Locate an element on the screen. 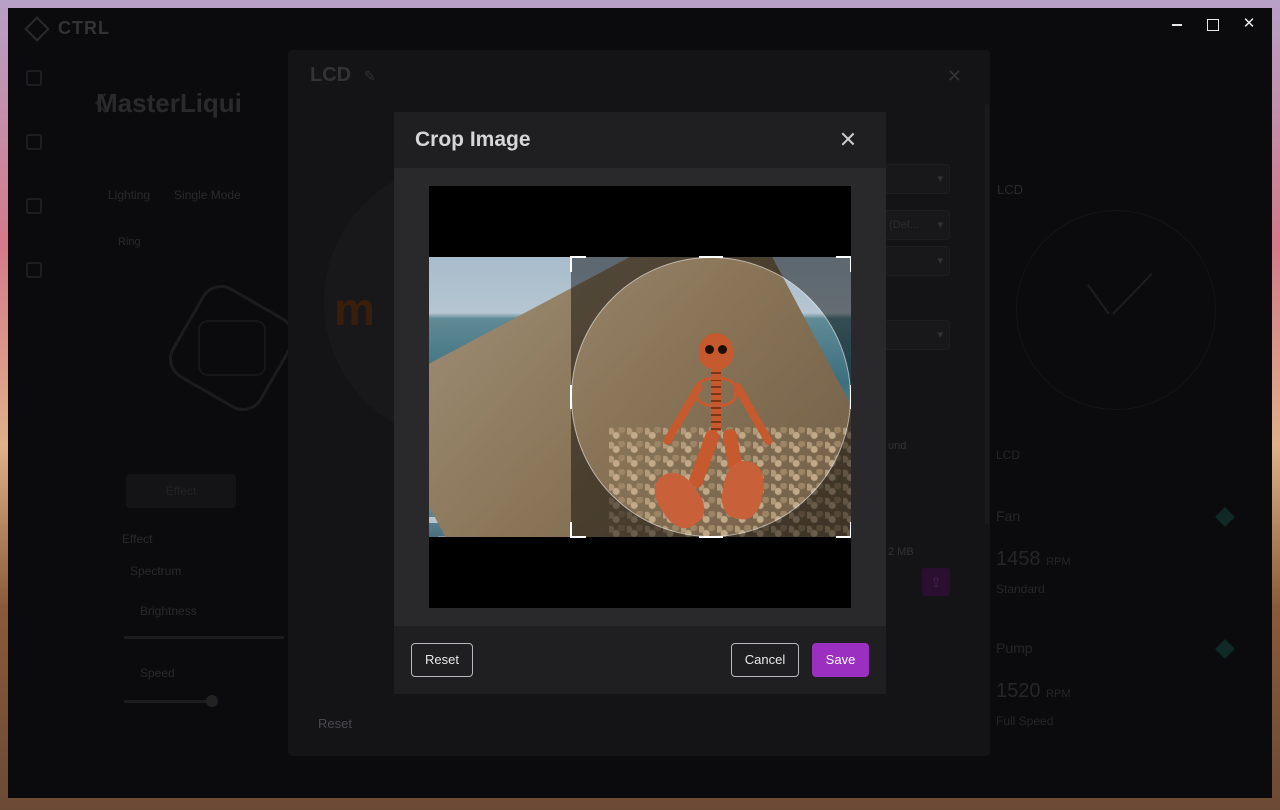  lcd-preview-text: m is located at coordinates (354, 309).